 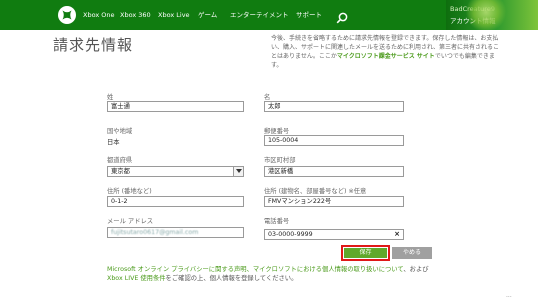 What do you see at coordinates (397, 234) in the screenshot?
I see `clear-icon: ×` at bounding box center [397, 234].